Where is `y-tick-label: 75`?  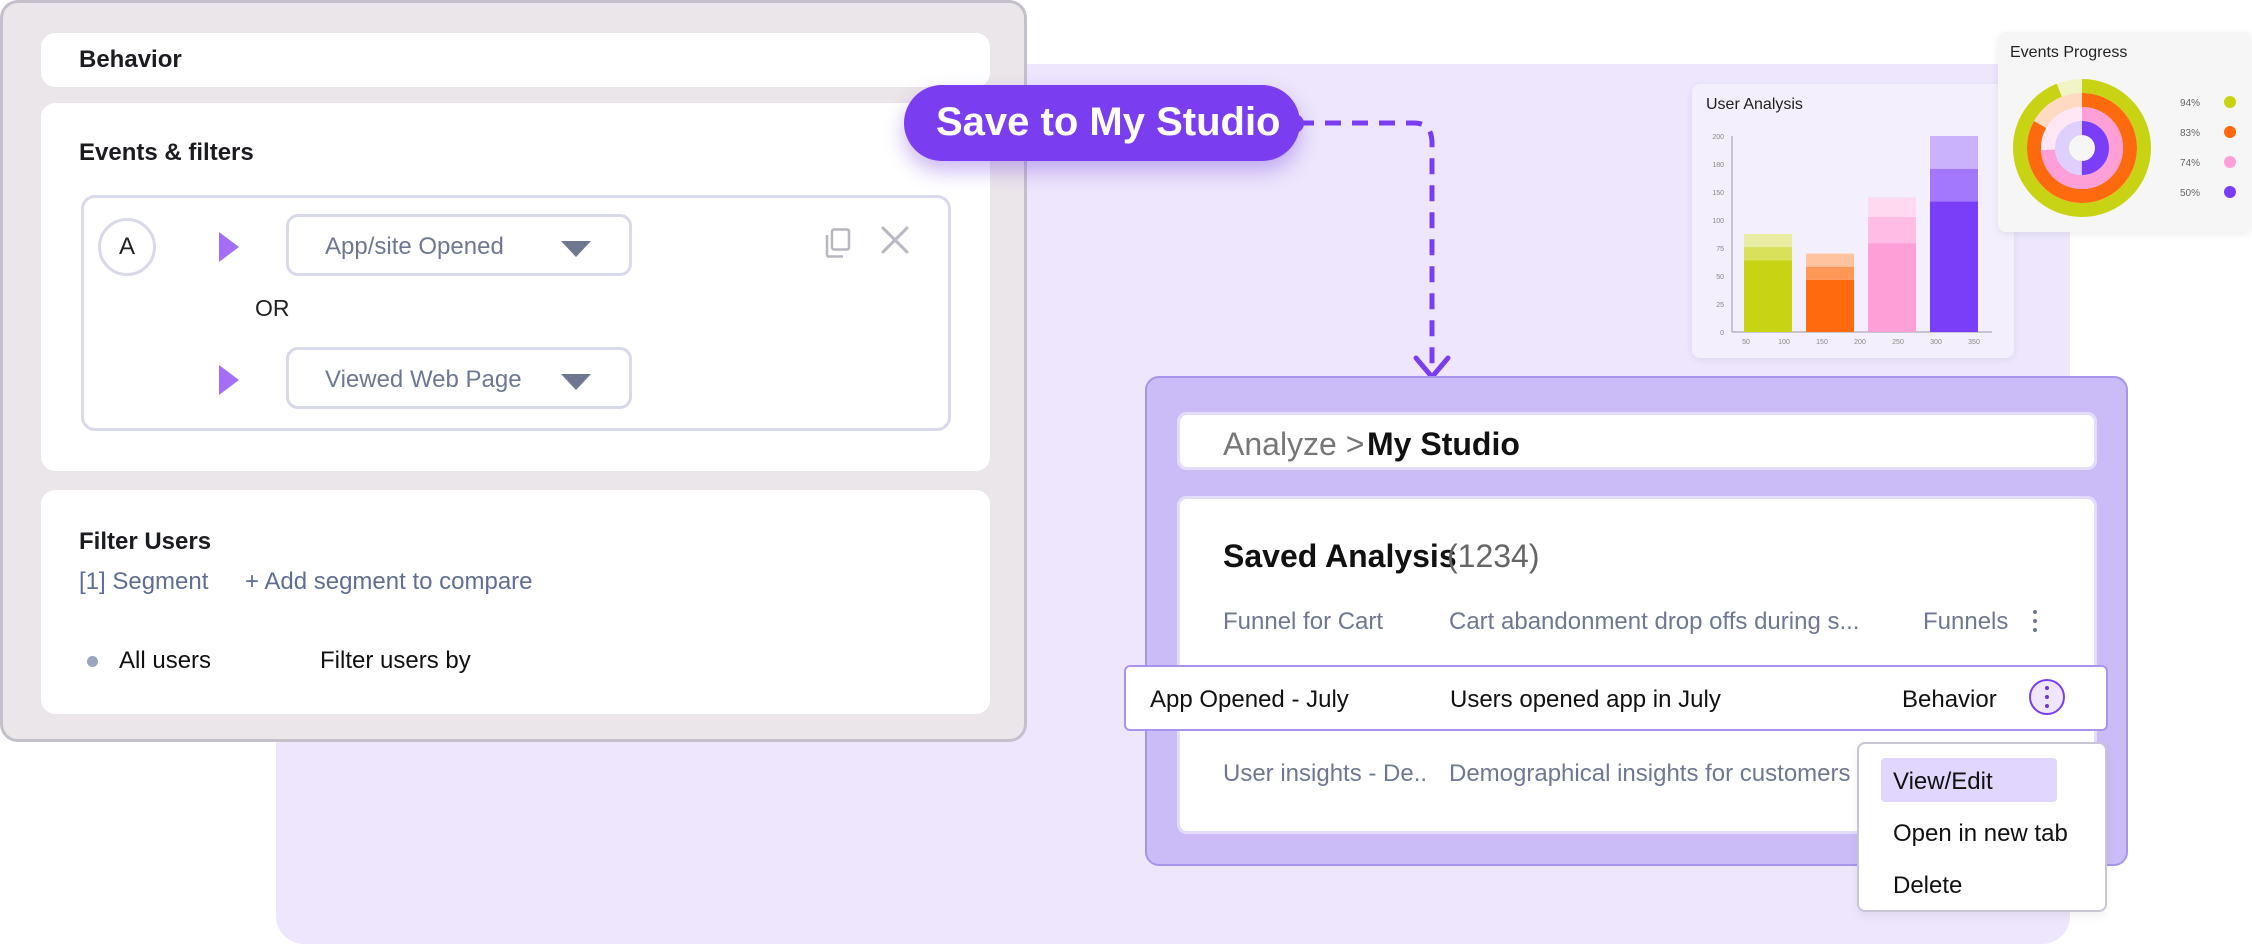 y-tick-label: 75 is located at coordinates (1720, 249).